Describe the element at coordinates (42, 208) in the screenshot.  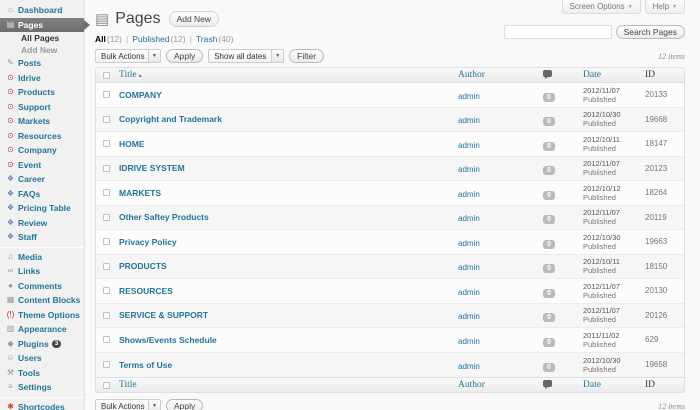
I see `sidebar-item-pricing-table: ❖ Pricing Table` at that location.